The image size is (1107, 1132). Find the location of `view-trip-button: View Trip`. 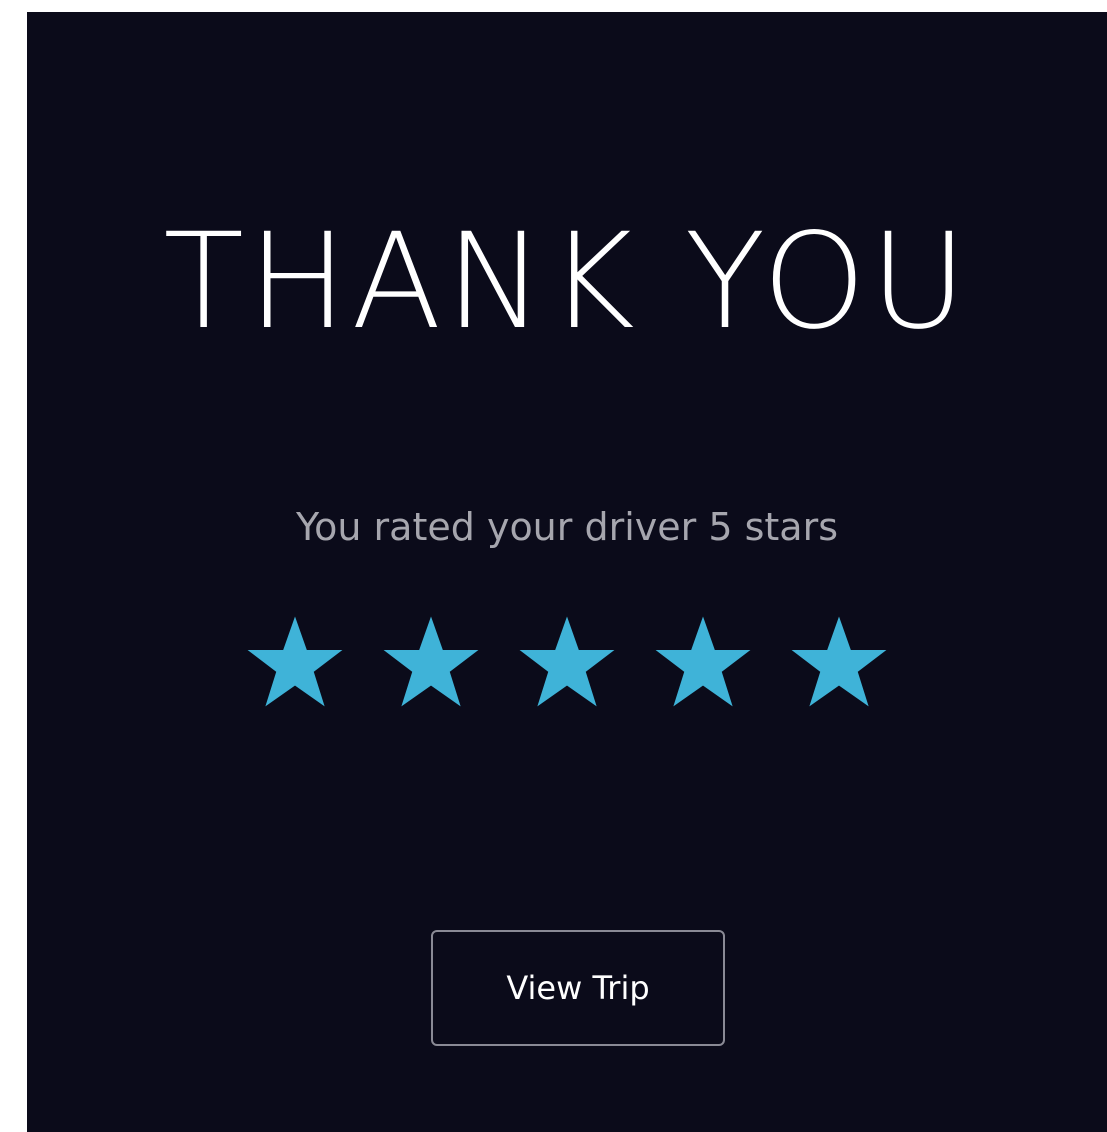

view-trip-button: View Trip is located at coordinates (578, 988).